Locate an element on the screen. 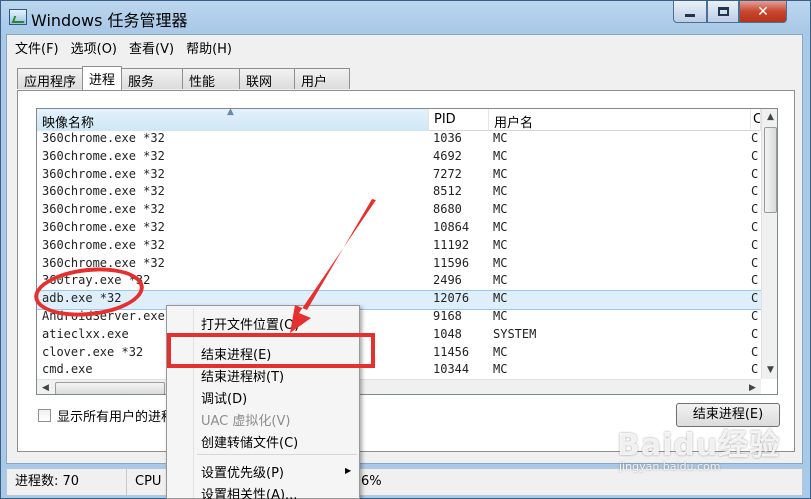  tab-processes: 进程 is located at coordinates (102, 78).